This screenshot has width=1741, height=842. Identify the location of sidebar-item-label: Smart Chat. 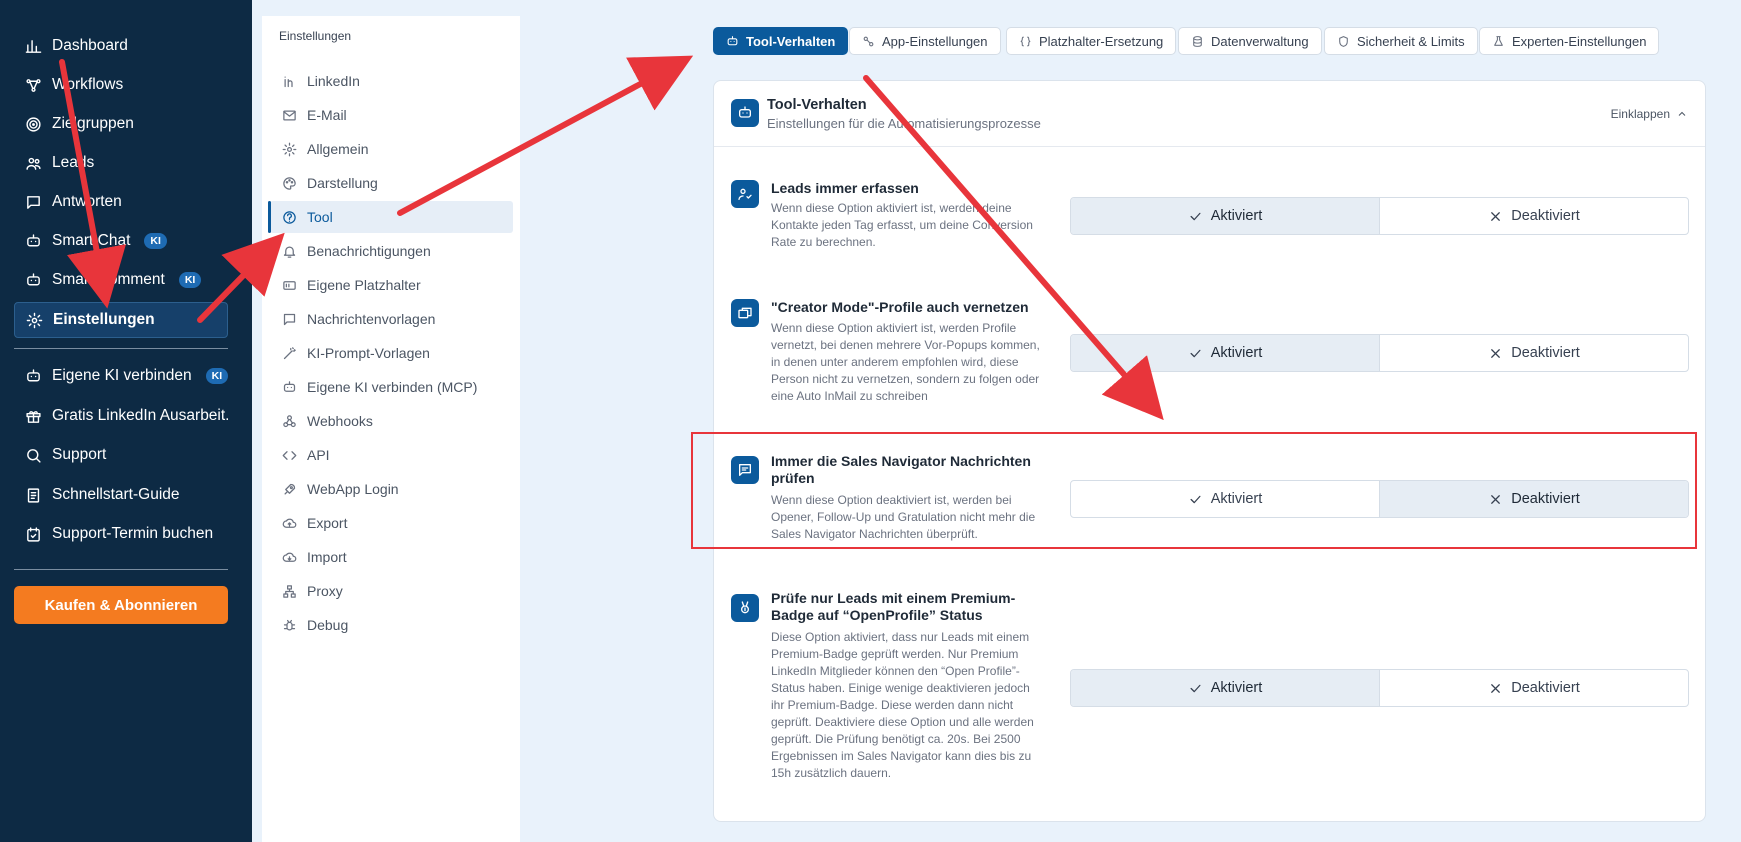
(91, 240).